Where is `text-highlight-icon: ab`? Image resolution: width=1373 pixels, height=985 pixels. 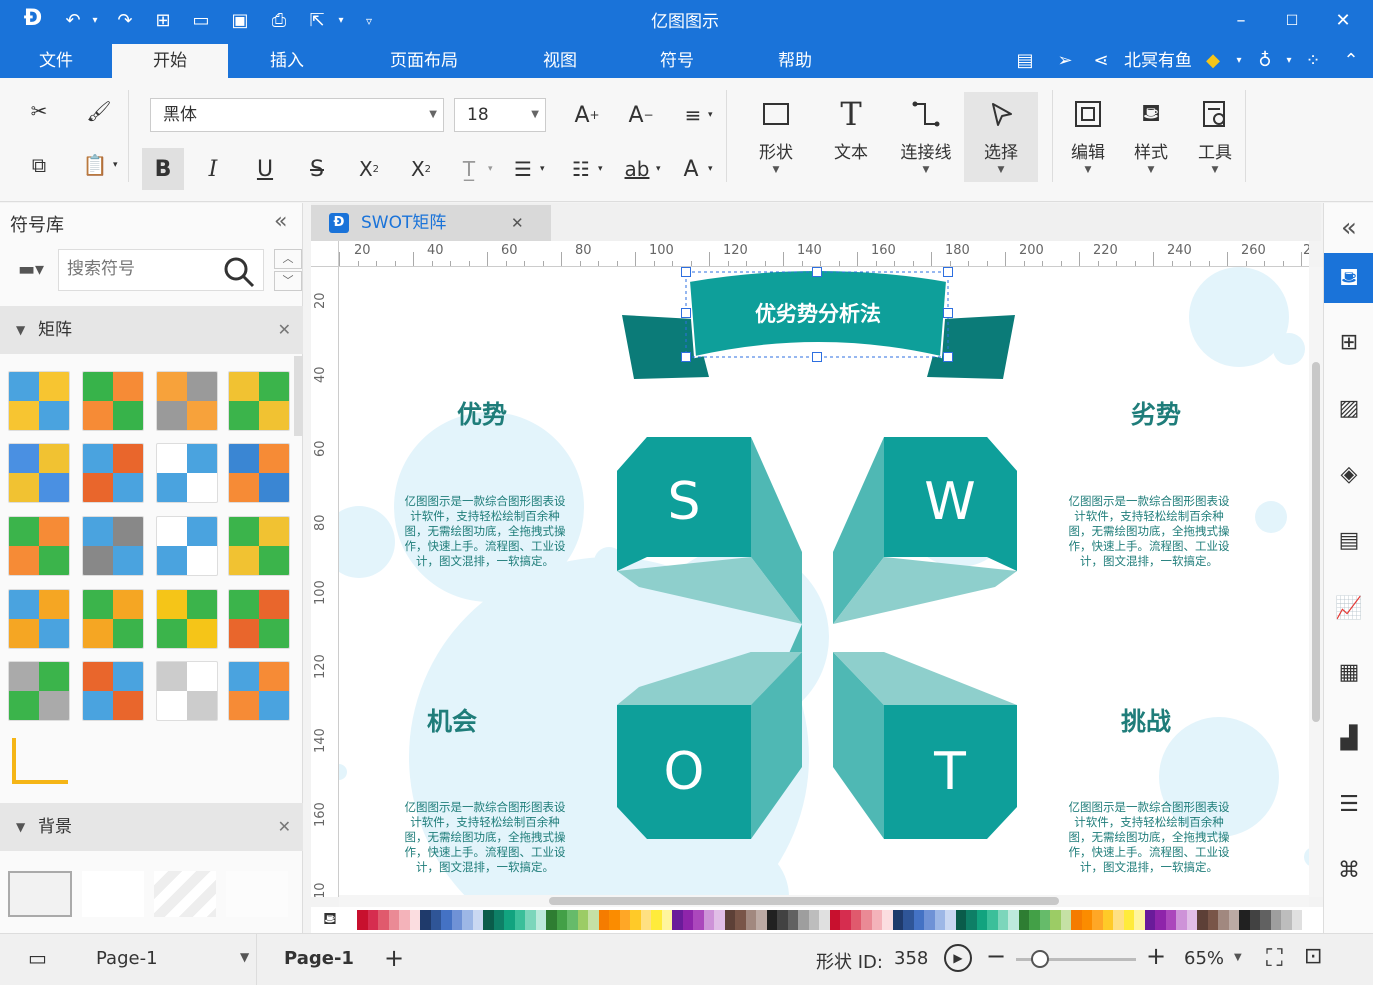
text-highlight-icon: ab is located at coordinates (637, 169).